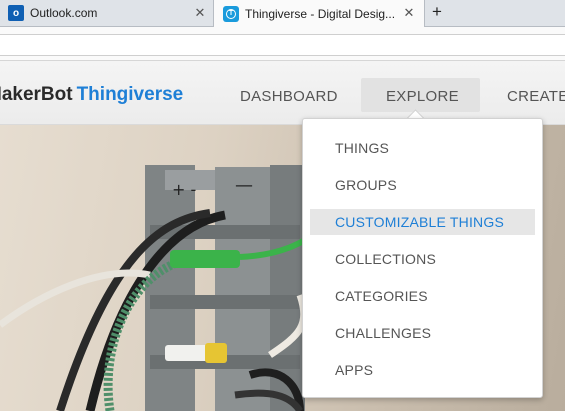 Image resolution: width=565 pixels, height=411 pixels. What do you see at coordinates (64, 13) in the screenshot?
I see `tab-title: Outlook.com` at bounding box center [64, 13].